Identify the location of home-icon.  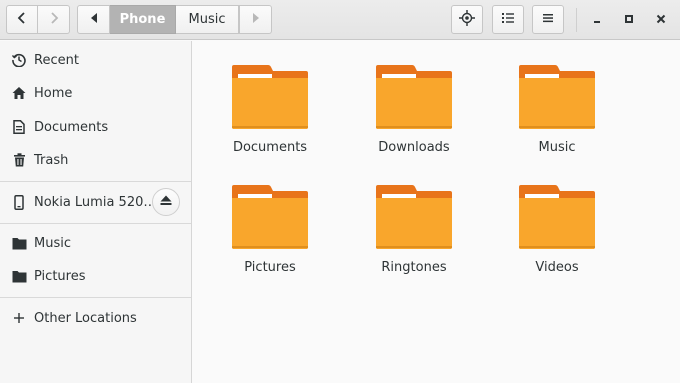
(19, 93).